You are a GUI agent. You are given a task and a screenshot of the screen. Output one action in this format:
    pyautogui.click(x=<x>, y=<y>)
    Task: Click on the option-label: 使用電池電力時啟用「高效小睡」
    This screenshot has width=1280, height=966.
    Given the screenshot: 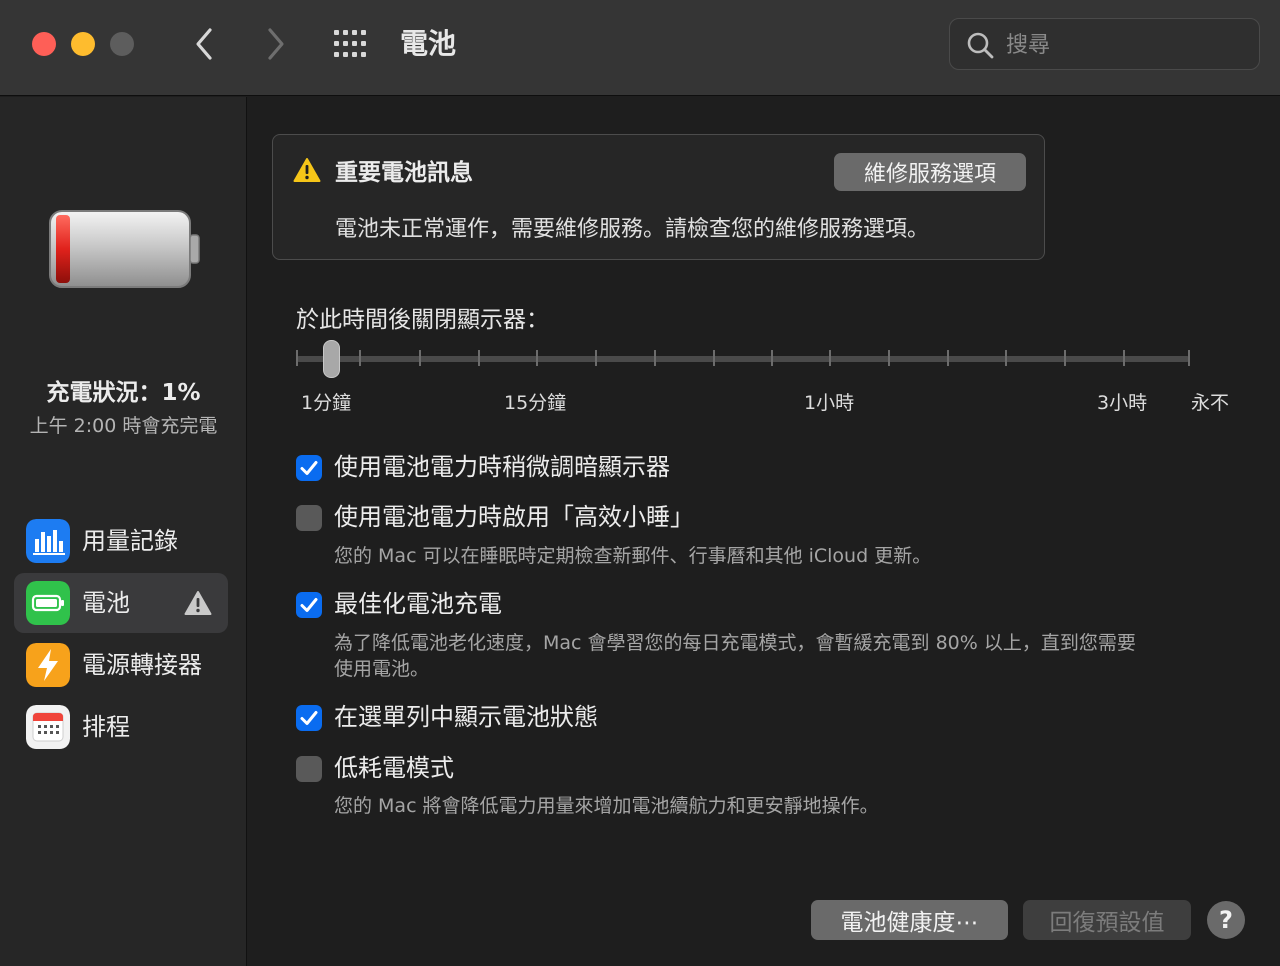 What is the action you would take?
    pyautogui.click(x=514, y=517)
    